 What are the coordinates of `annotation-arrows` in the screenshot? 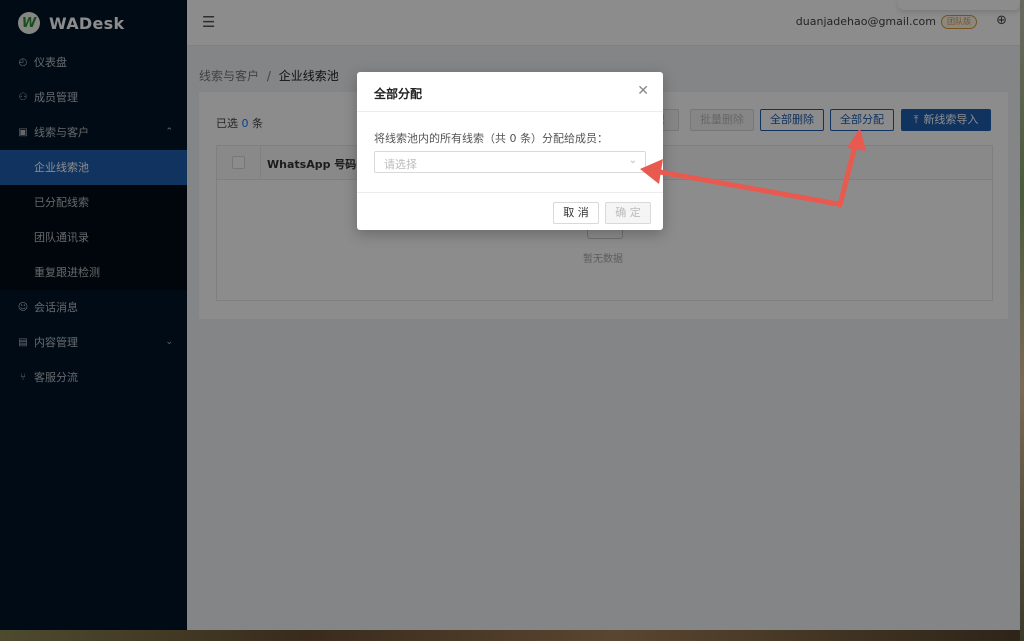 It's located at (753, 168).